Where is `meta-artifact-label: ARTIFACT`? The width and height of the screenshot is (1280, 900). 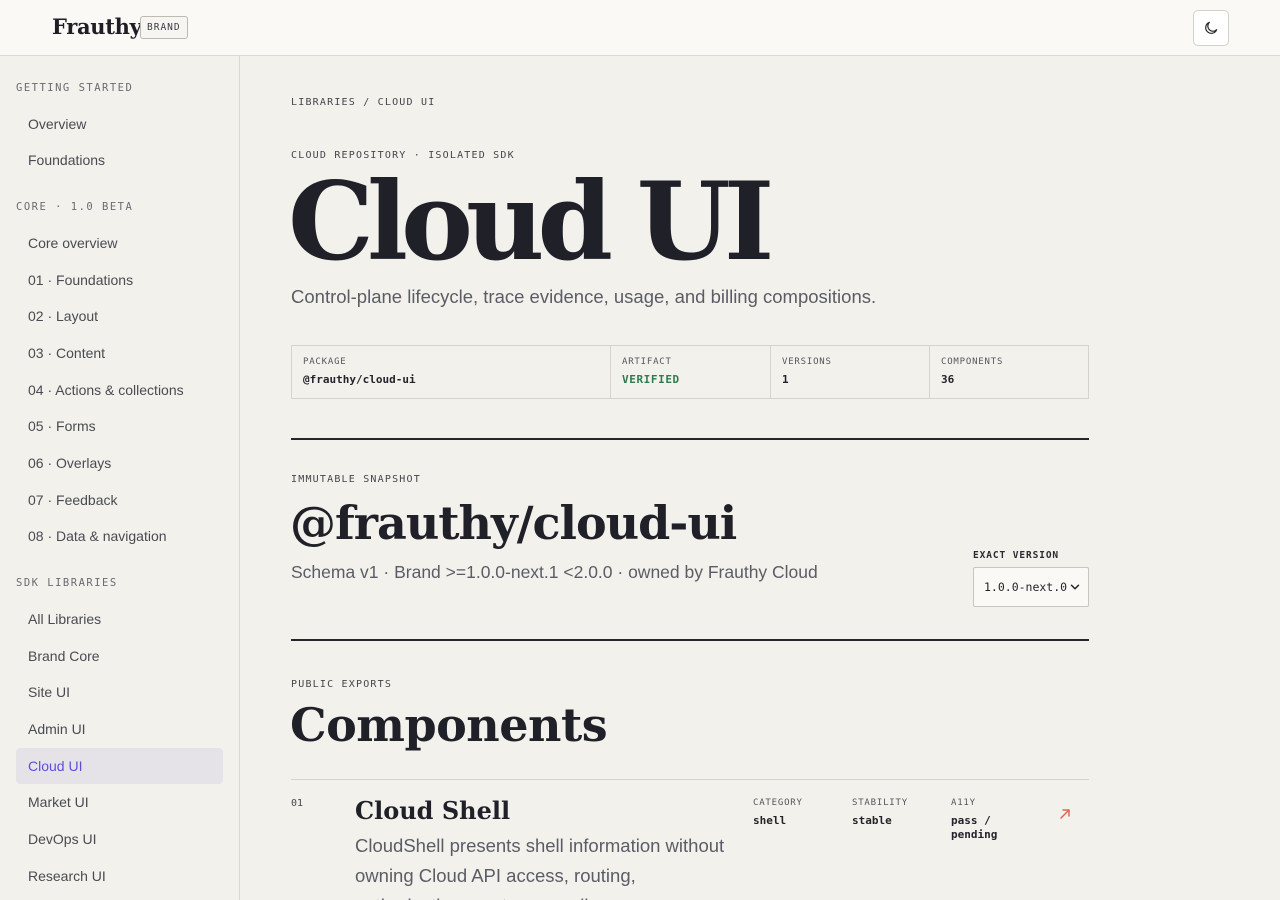
meta-artifact-label: ARTIFACT is located at coordinates (647, 362).